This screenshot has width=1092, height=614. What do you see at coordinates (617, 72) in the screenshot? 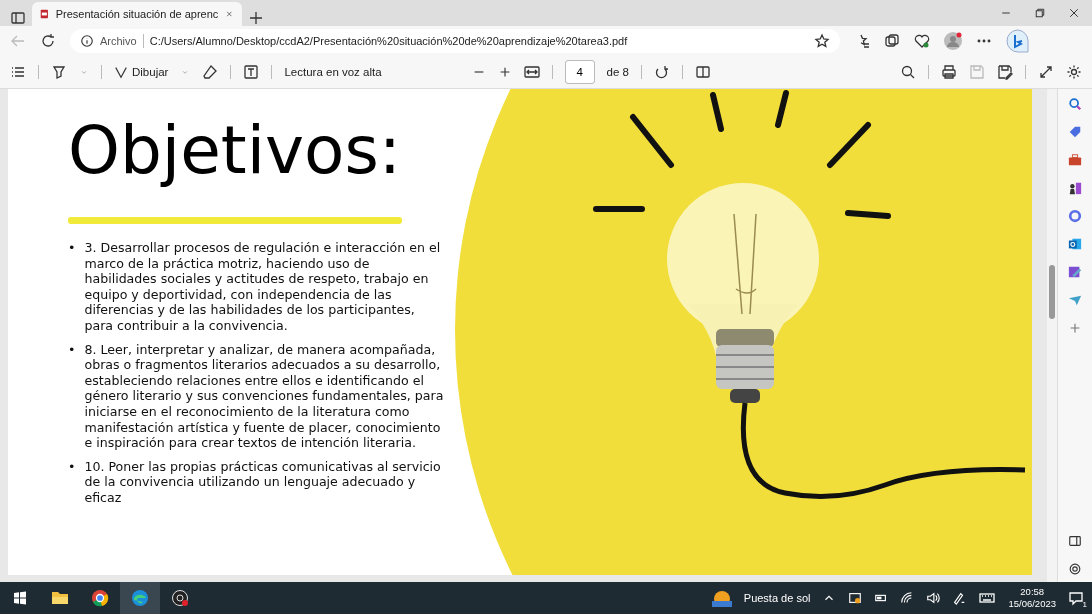
I see `page-count: de 8` at bounding box center [617, 72].